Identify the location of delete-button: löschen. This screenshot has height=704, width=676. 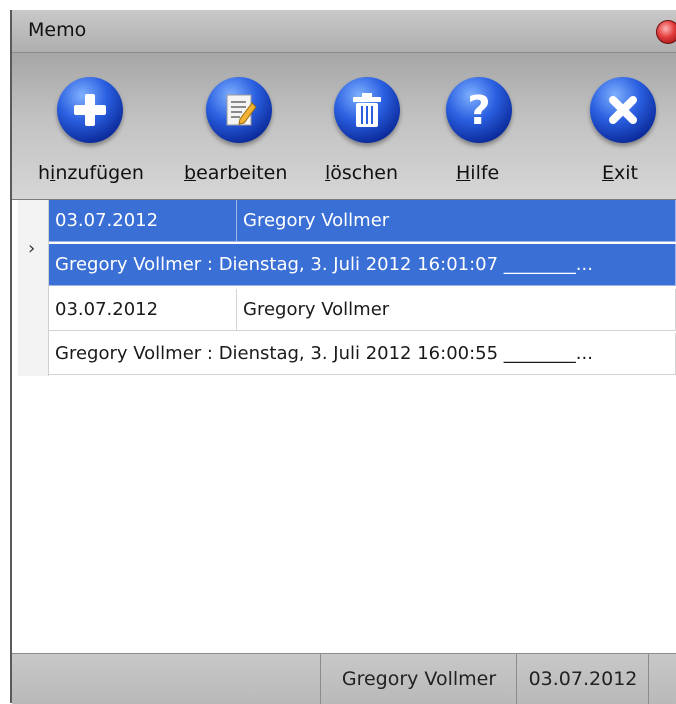
(372, 126).